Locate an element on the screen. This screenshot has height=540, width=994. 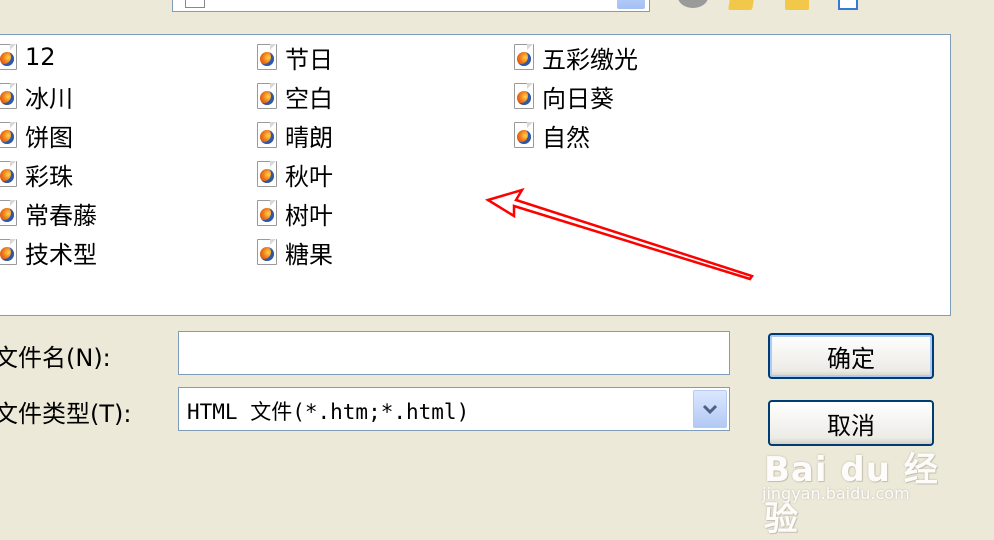
filetype-select: HTML 文件(*.htm;*.html) is located at coordinates (454, 409).